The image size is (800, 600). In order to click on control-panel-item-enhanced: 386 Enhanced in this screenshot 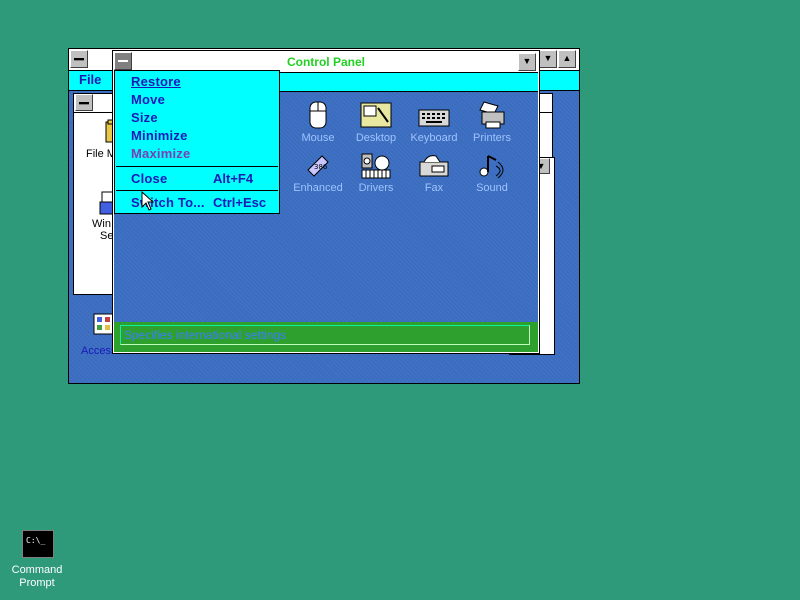, I will do `click(318, 173)`.